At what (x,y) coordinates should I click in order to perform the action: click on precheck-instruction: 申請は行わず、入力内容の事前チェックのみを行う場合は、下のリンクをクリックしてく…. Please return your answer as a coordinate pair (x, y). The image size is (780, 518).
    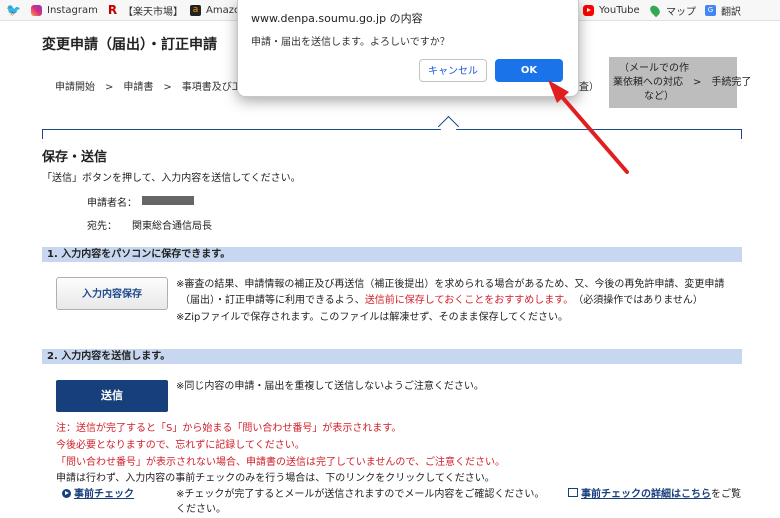
    Looking at the image, I should click on (275, 478).